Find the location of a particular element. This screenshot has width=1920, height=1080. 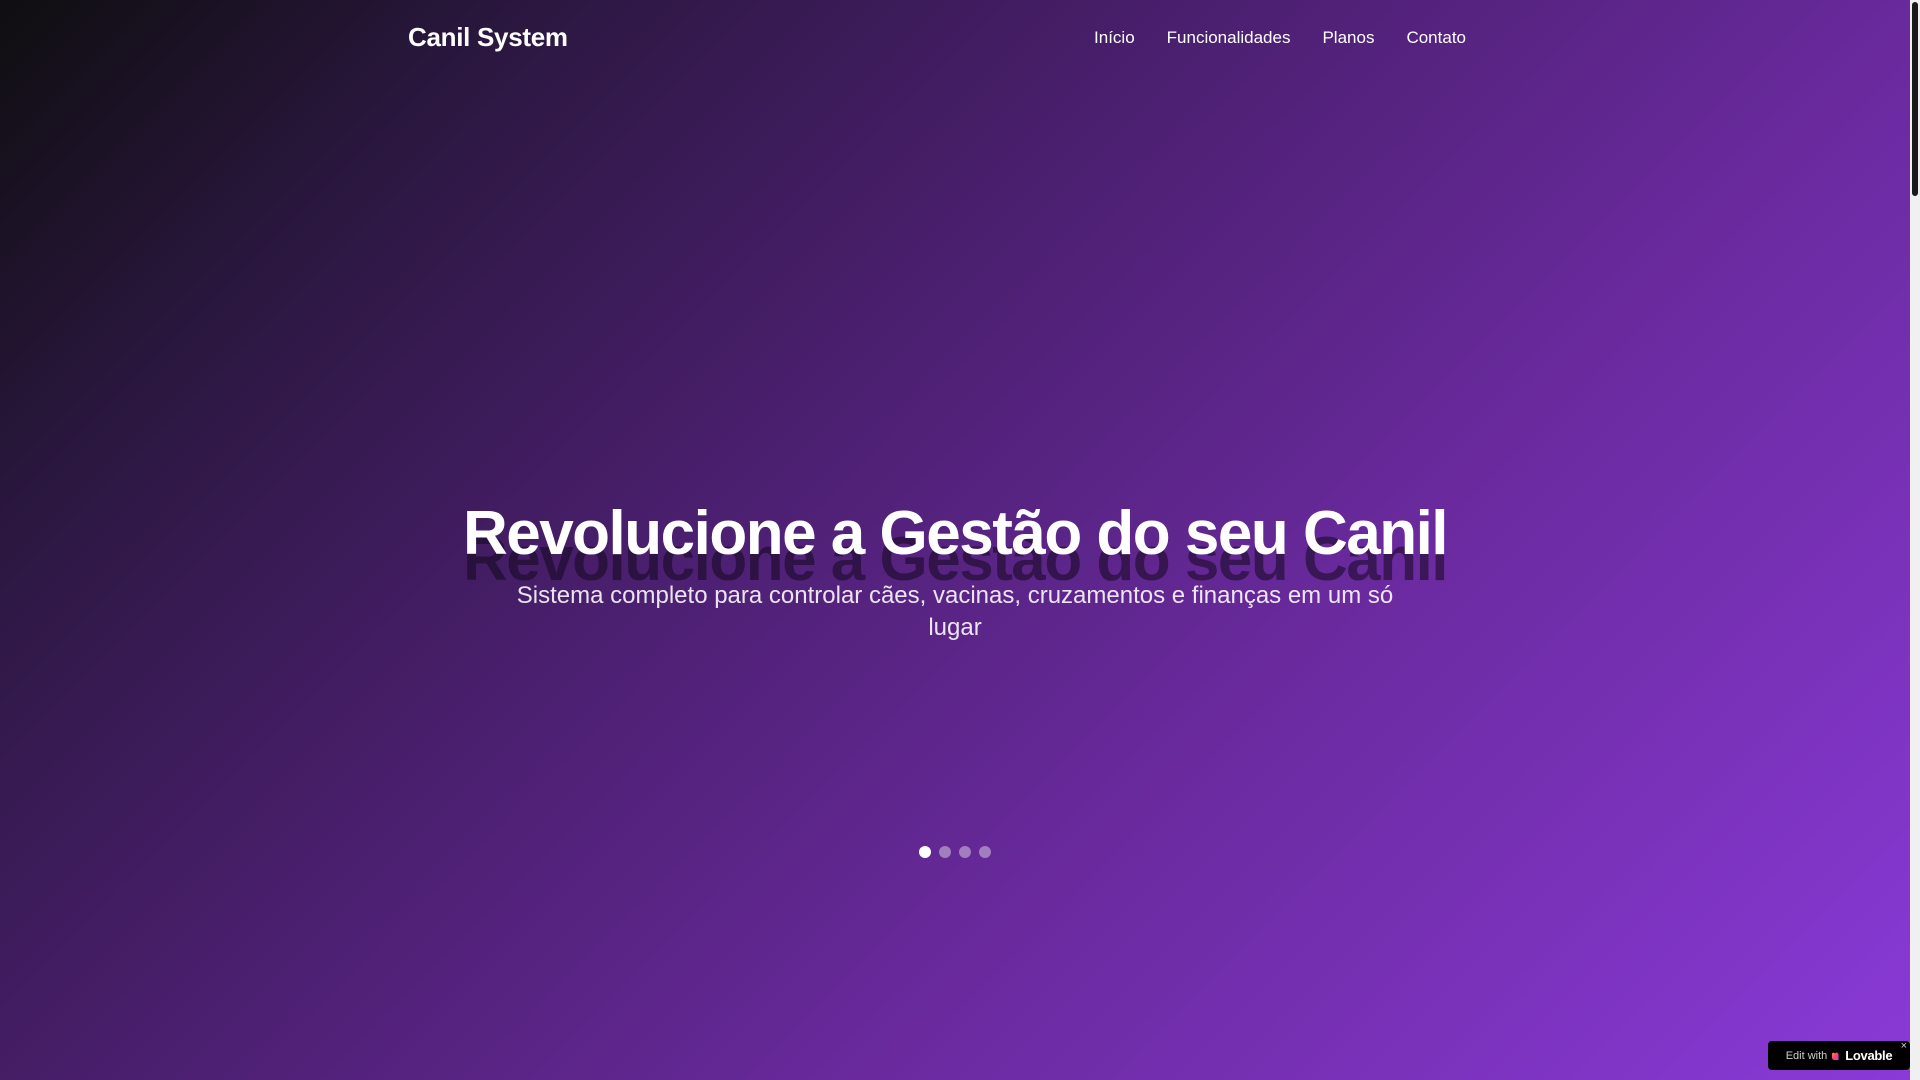

vertical-scrollbar is located at coordinates (1915, 540).